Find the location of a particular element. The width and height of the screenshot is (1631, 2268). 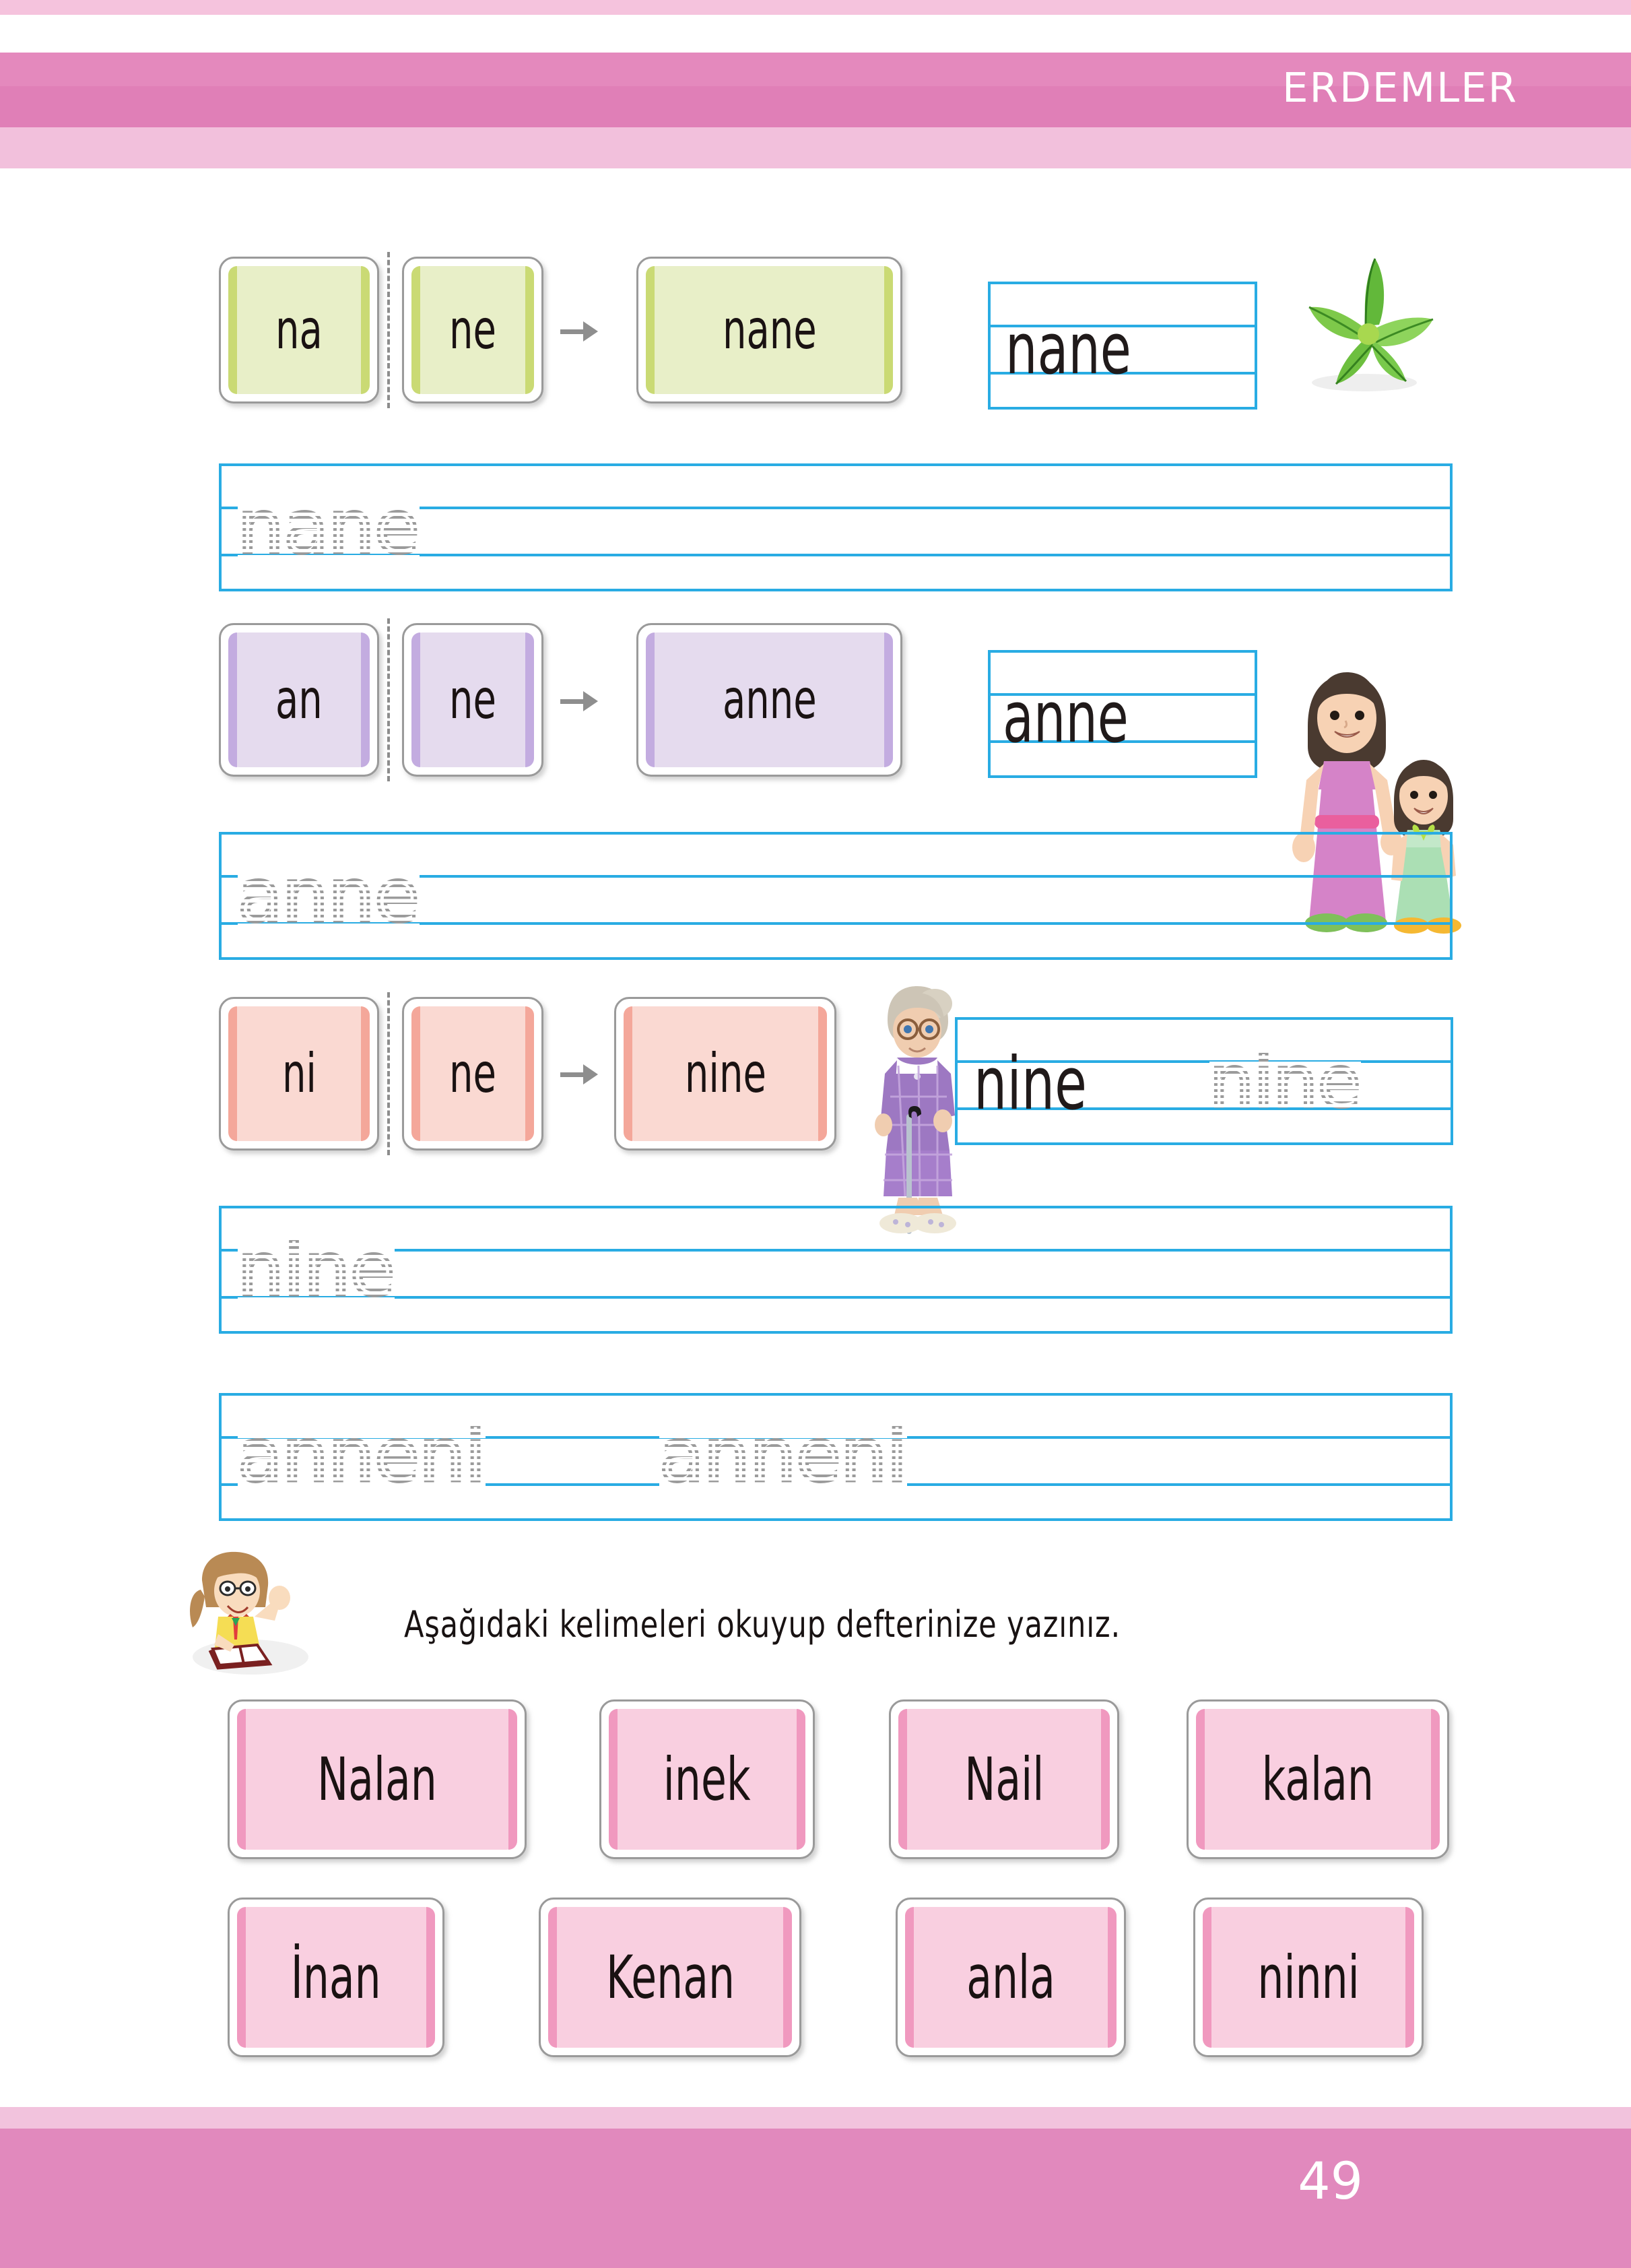

syllable-card-na-inner: na is located at coordinates (299, 330).